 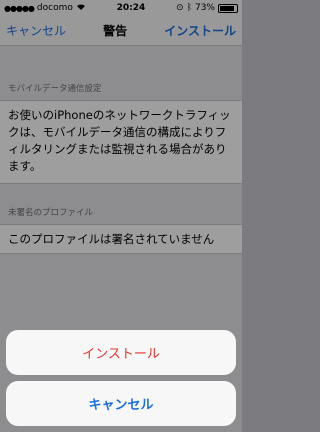 I want to click on battery-icon, so click(x=227, y=8).